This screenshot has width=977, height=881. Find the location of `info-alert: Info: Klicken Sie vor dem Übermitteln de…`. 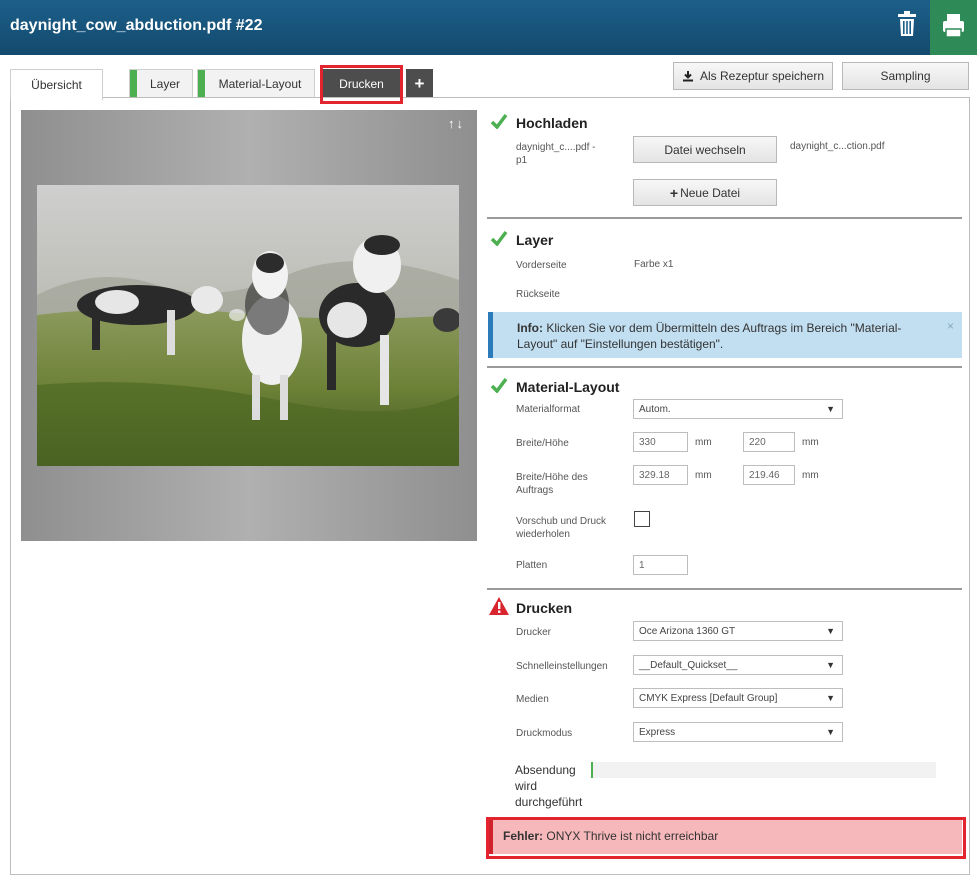

info-alert: Info: Klicken Sie vor dem Übermitteln de… is located at coordinates (725, 335).